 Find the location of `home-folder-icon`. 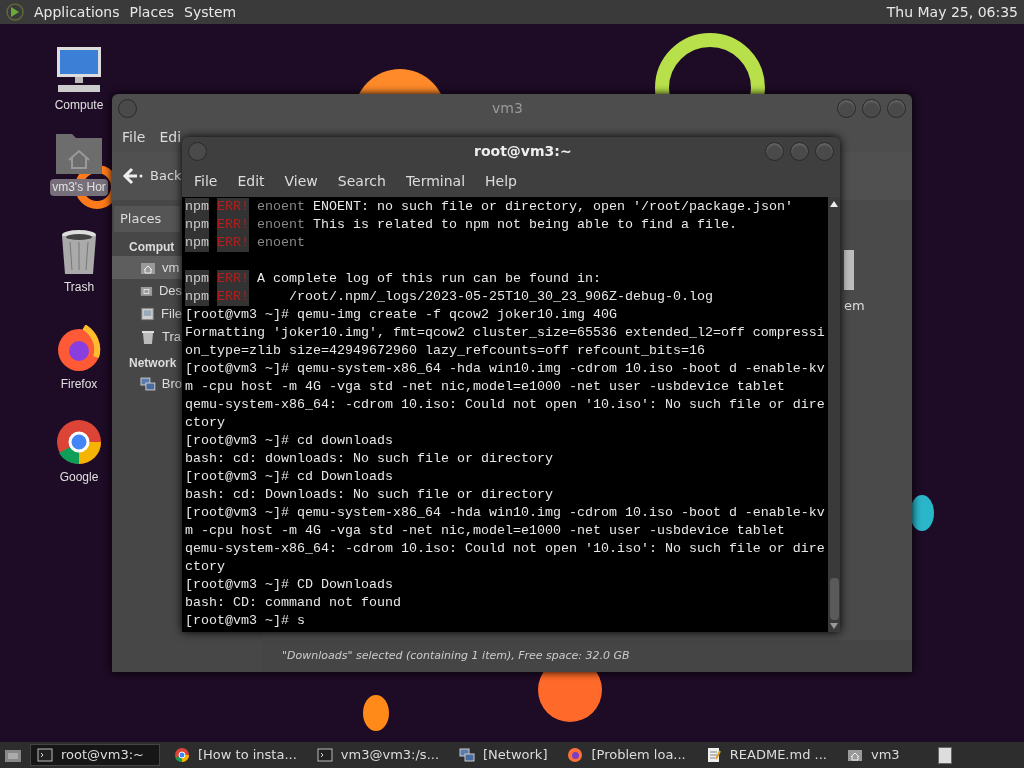

home-folder-icon is located at coordinates (854, 755).